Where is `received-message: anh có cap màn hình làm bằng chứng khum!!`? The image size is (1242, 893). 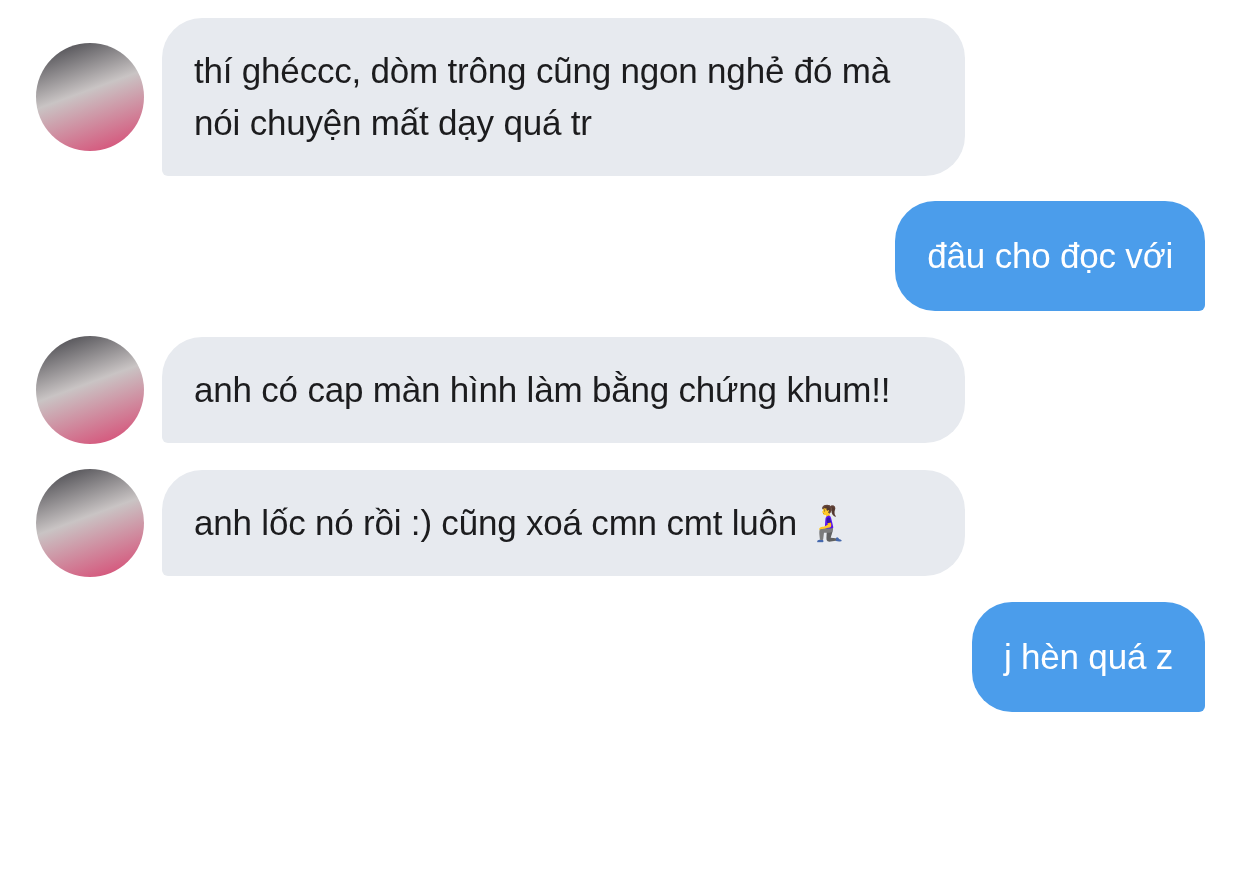 received-message: anh có cap màn hình làm bằng chứng khum!! is located at coordinates (563, 390).